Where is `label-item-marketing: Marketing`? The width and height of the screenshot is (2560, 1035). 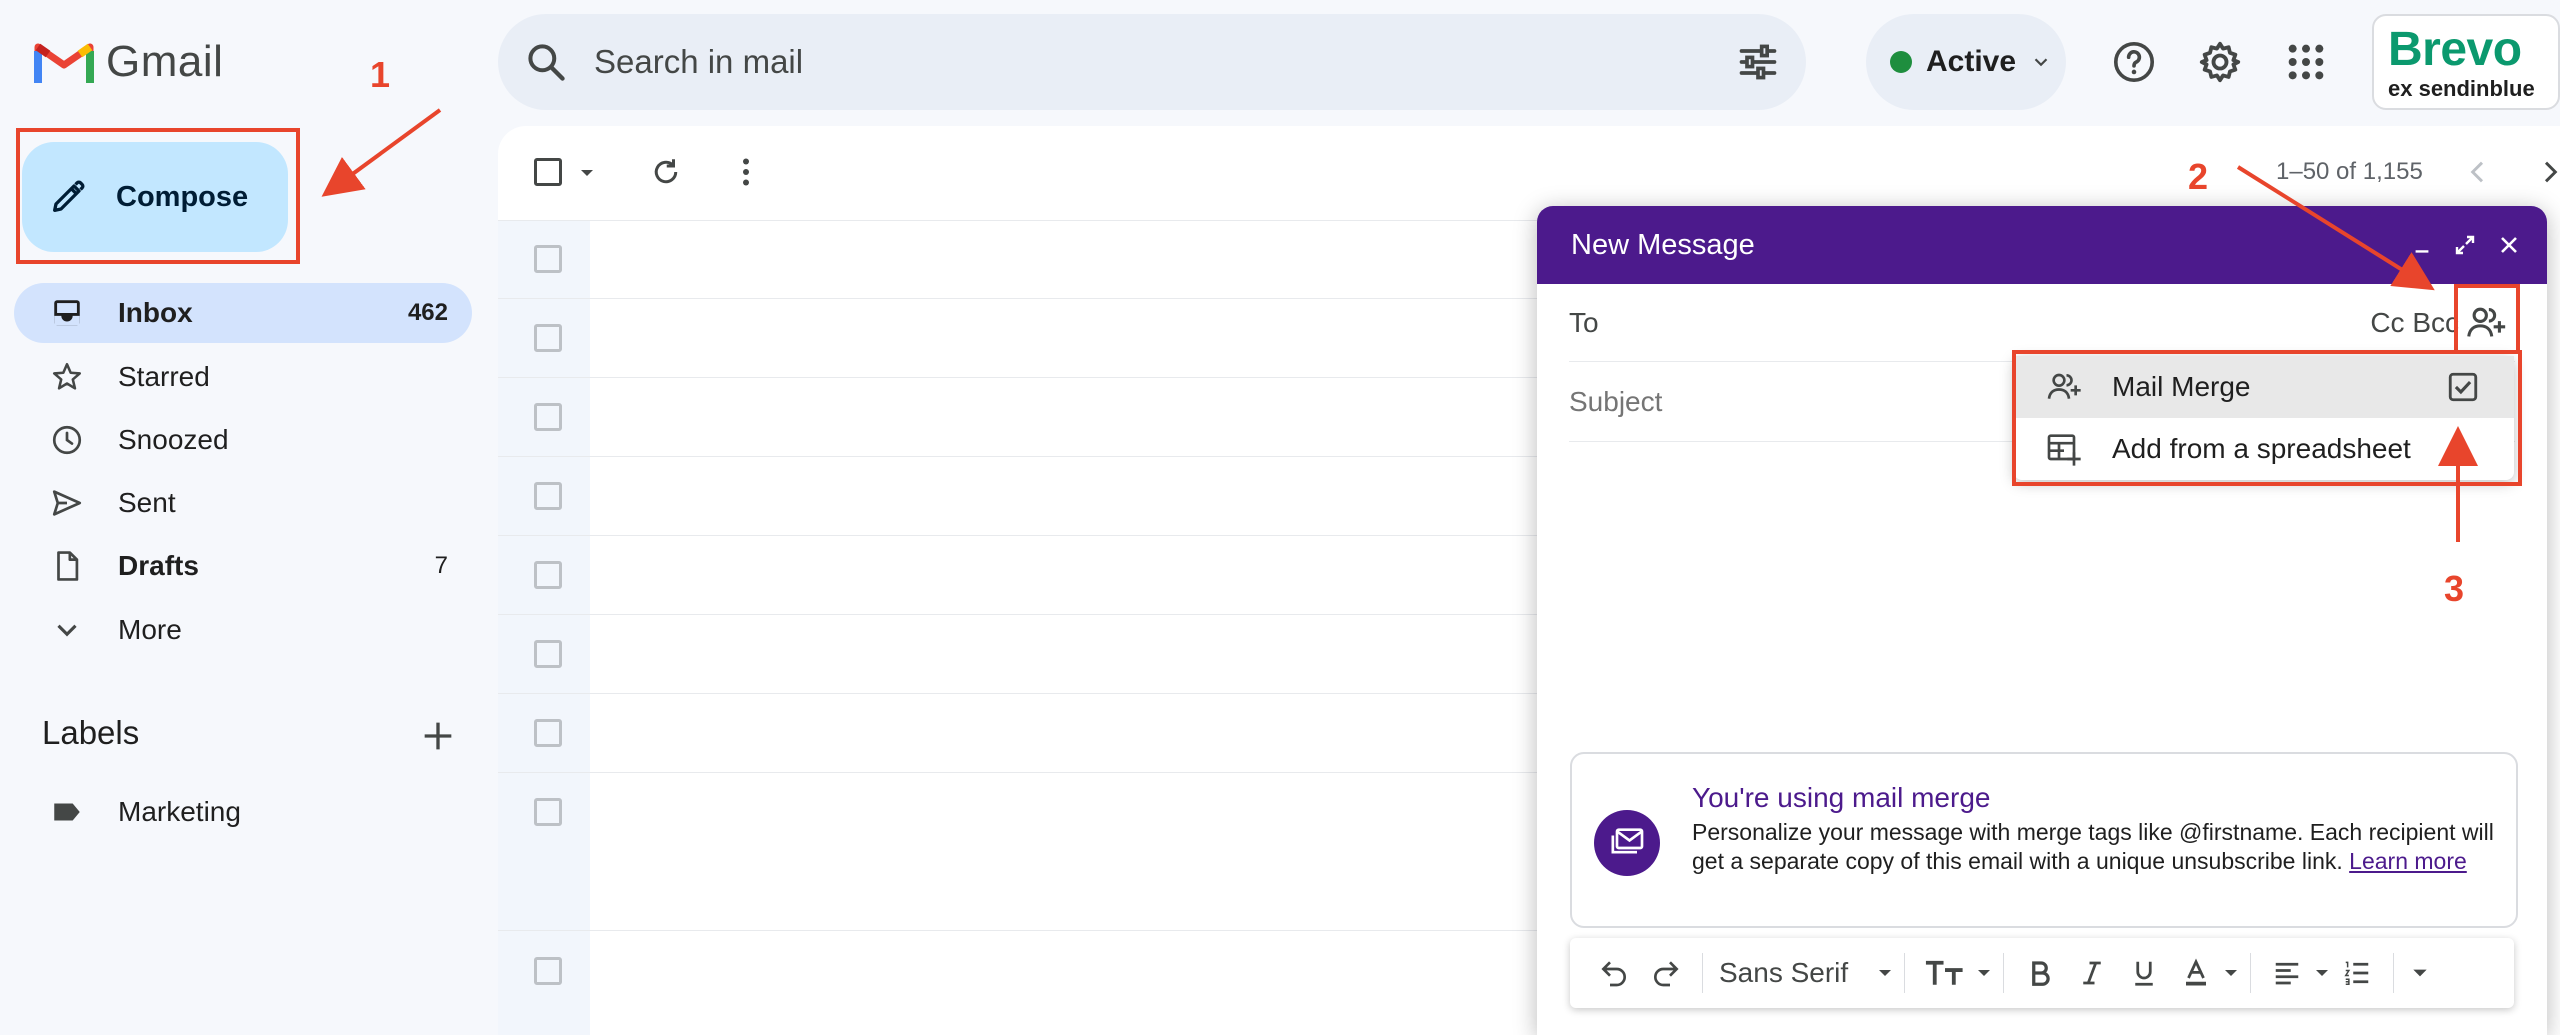 label-item-marketing: Marketing is located at coordinates (243, 812).